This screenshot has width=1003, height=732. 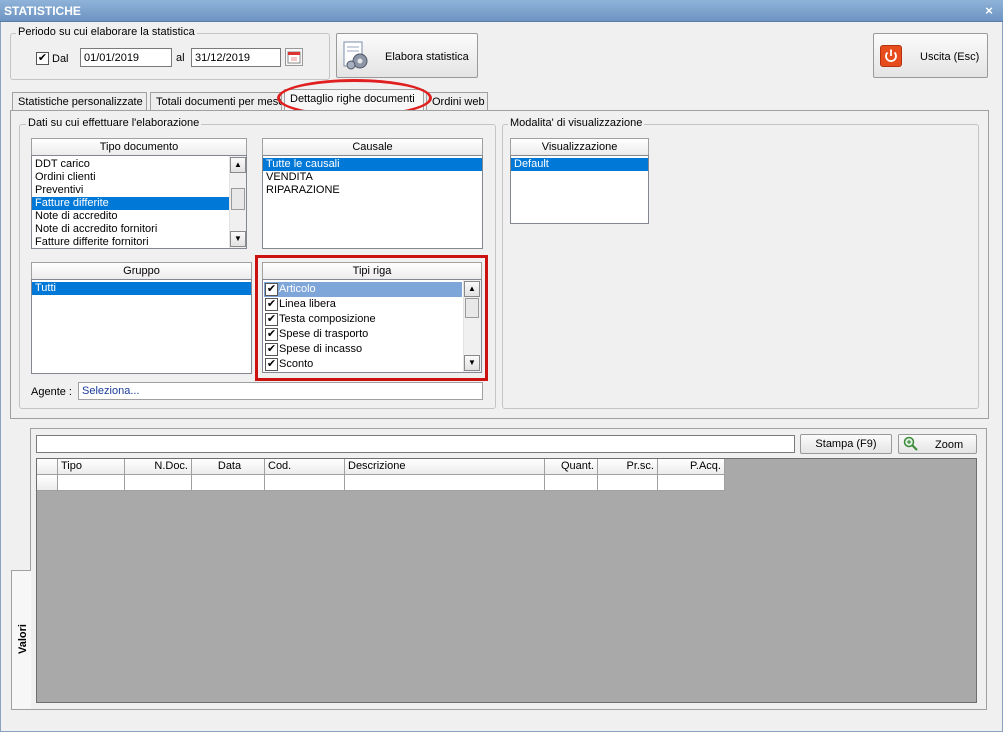 What do you see at coordinates (372, 202) in the screenshot?
I see `causale-list: Tutte le causali VENDITA RIPARAZIONE` at bounding box center [372, 202].